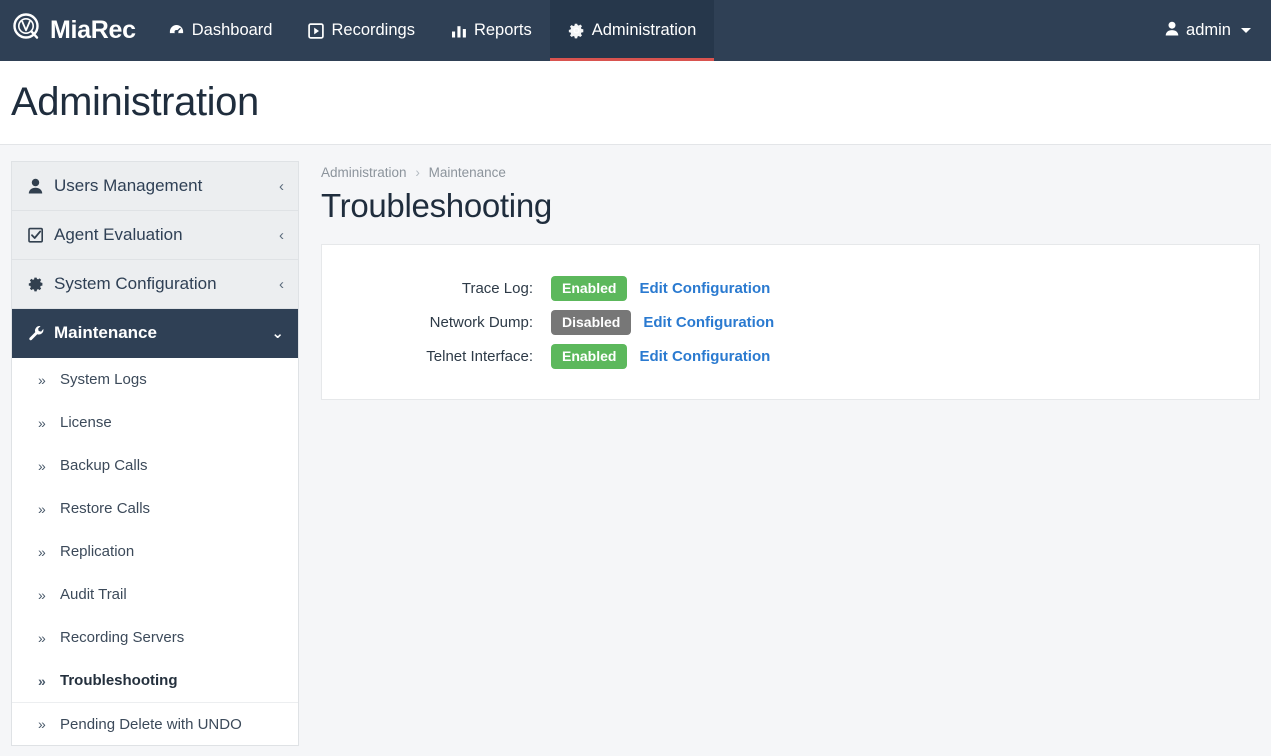  Describe the element at coordinates (155, 594) in the screenshot. I see `sidebar-item-audit-trail: » Audit Trail` at that location.